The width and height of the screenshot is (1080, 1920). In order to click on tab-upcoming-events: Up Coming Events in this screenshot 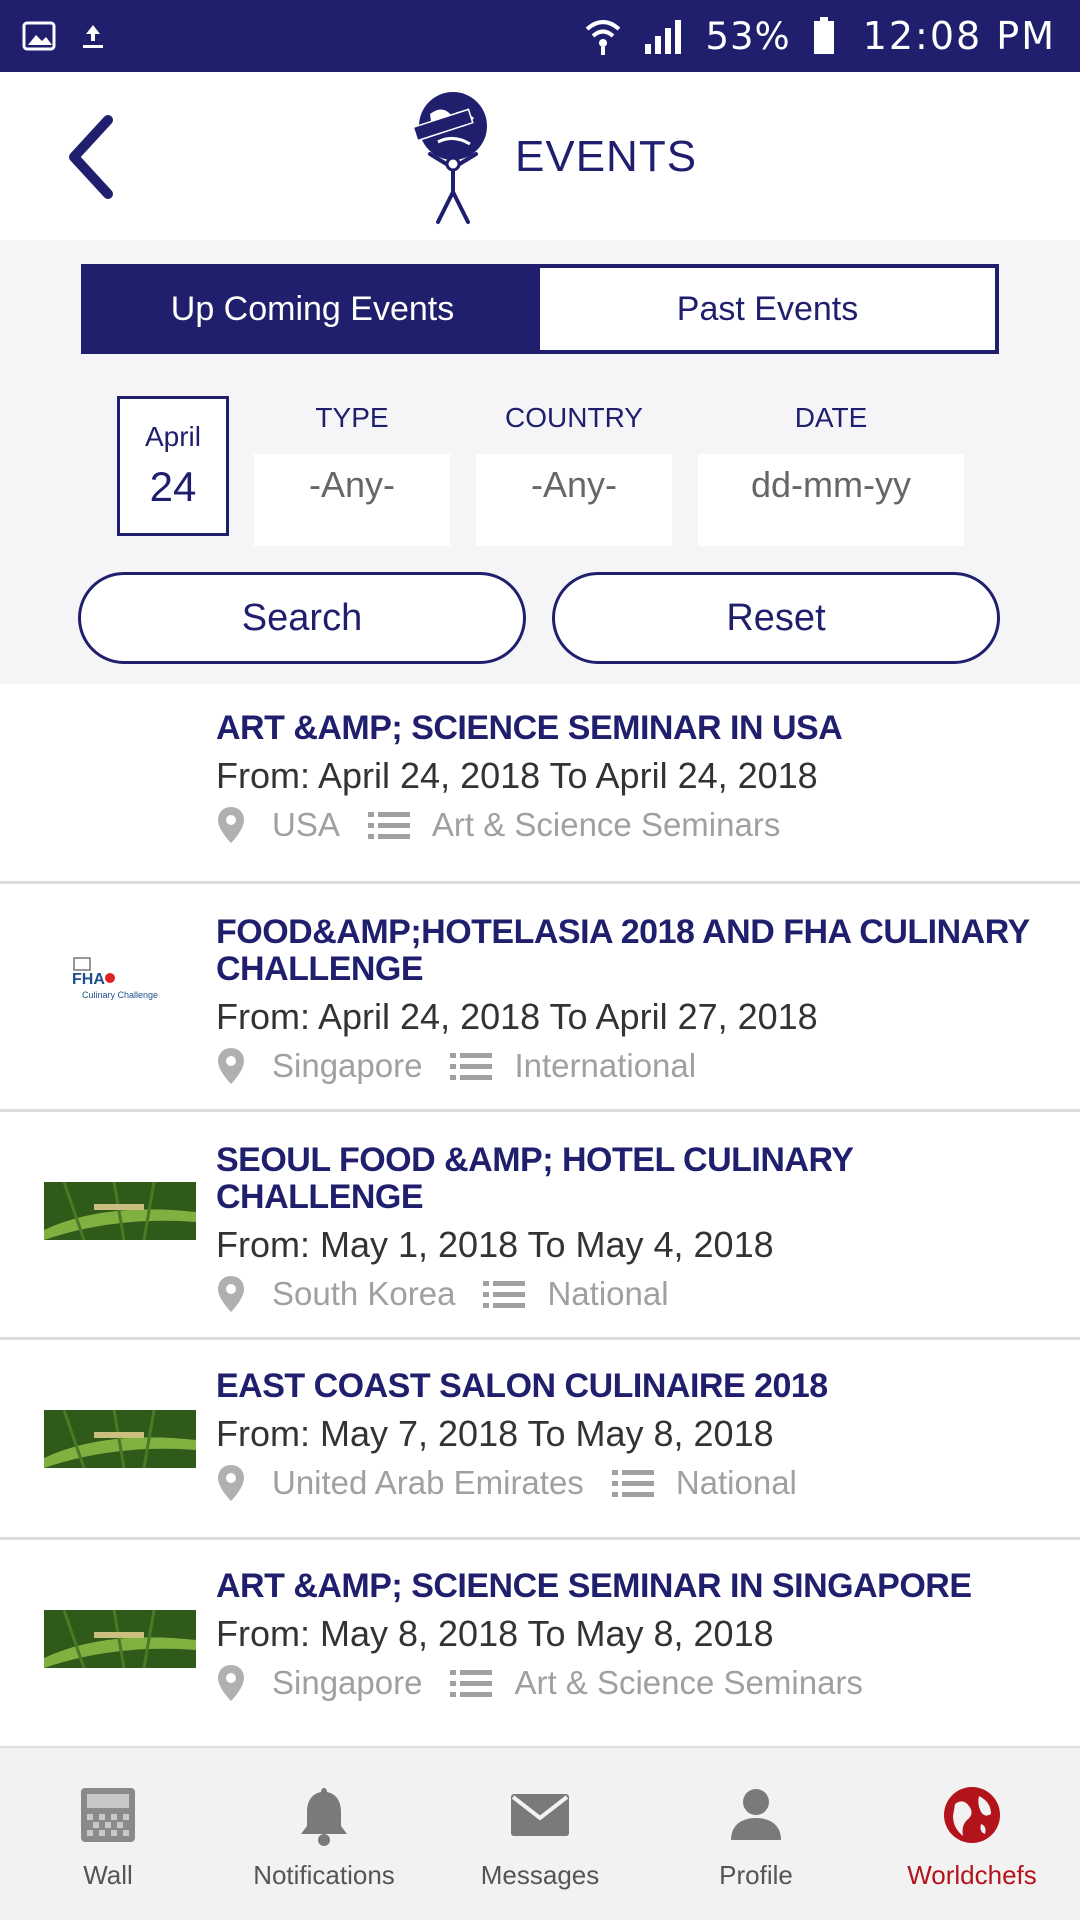, I will do `click(312, 309)`.